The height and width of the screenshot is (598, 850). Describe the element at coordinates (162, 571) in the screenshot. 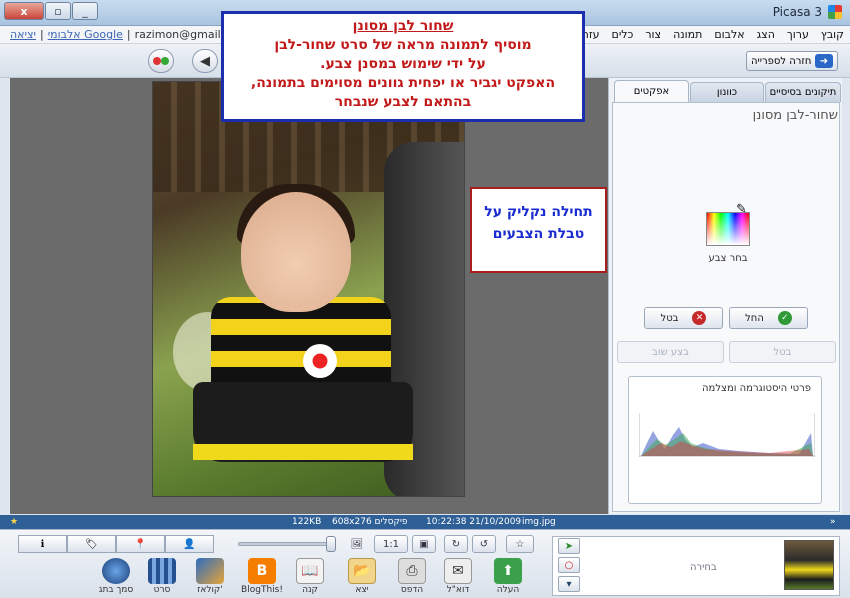

I see `film-icon` at that location.